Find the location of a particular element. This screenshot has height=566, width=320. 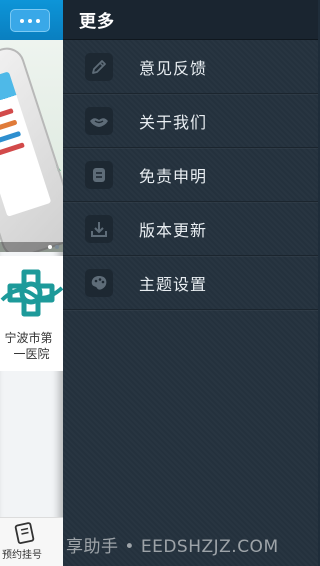

hospital-card: 宁波市第 一医院 is located at coordinates (31, 313).